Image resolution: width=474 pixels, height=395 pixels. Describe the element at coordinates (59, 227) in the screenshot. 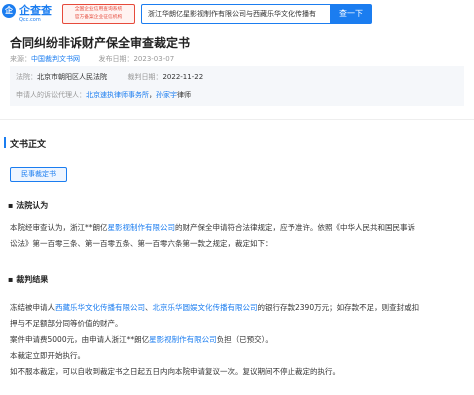

I see `text: 本院经审查认为，浙江**朗亿` at that location.